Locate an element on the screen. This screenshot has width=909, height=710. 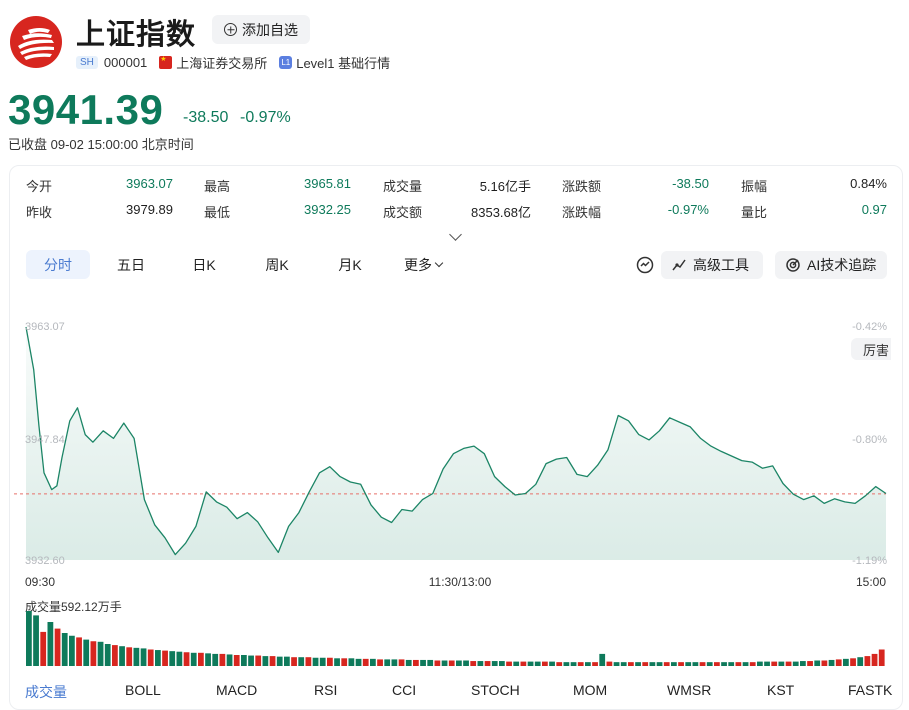
indicator-volume: 成交量 is located at coordinates (46, 692).